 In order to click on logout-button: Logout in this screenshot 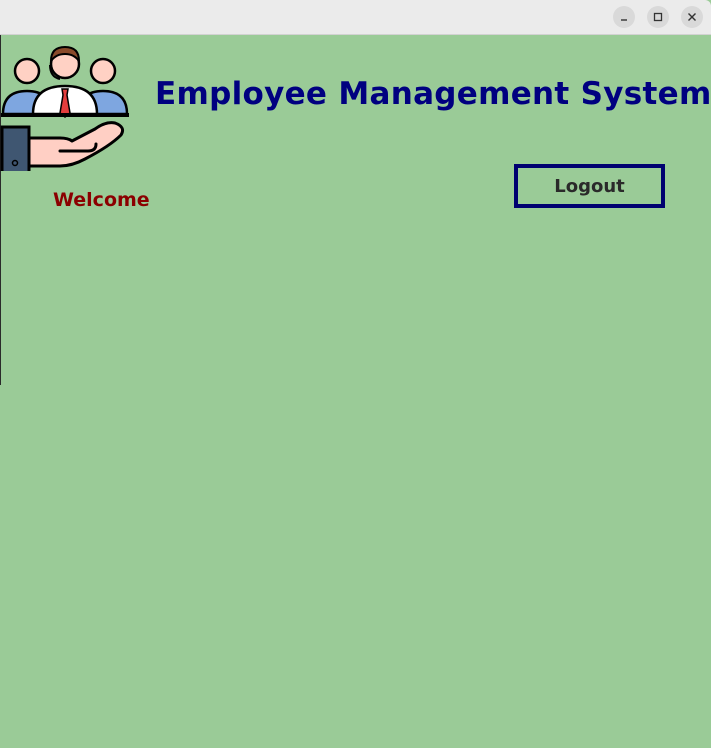, I will do `click(589, 186)`.